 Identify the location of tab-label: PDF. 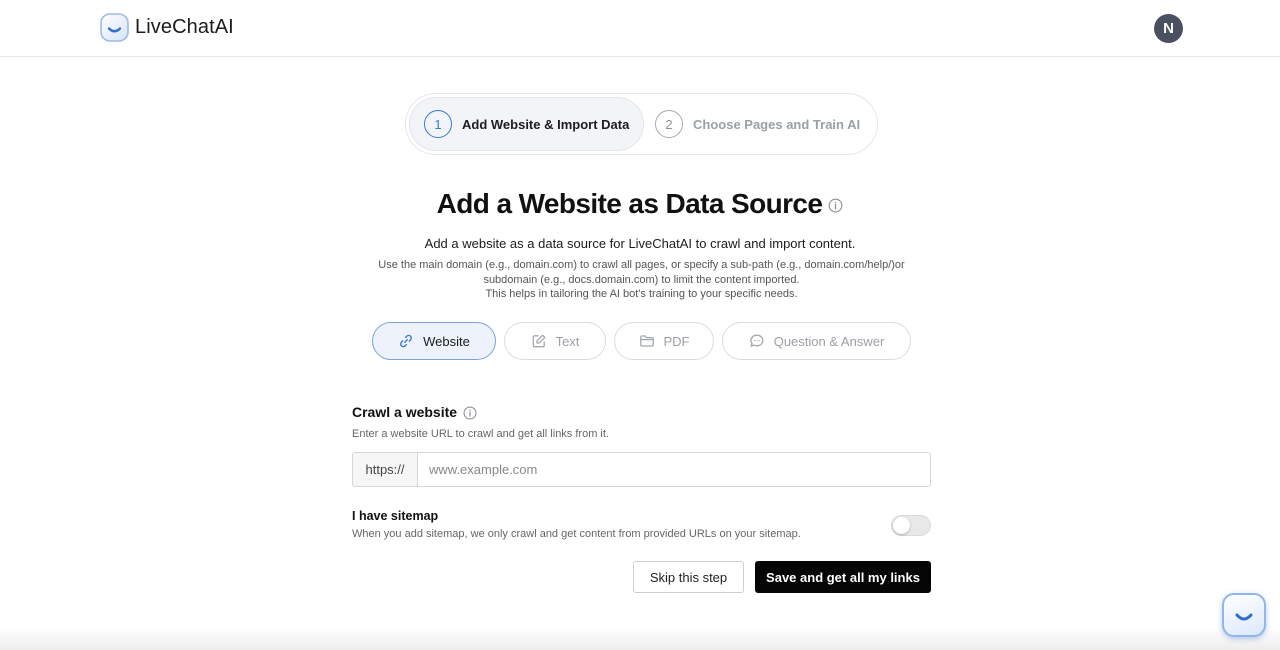
(676, 341).